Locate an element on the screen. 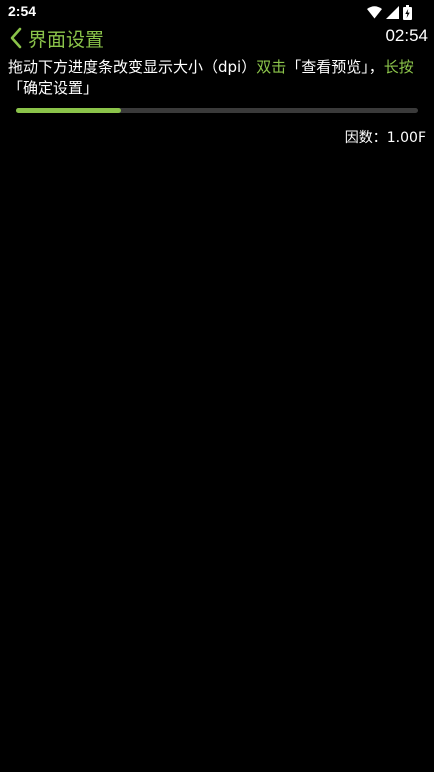 This screenshot has height=772, width=434. back-button: 界面设置 is located at coordinates (56, 38).